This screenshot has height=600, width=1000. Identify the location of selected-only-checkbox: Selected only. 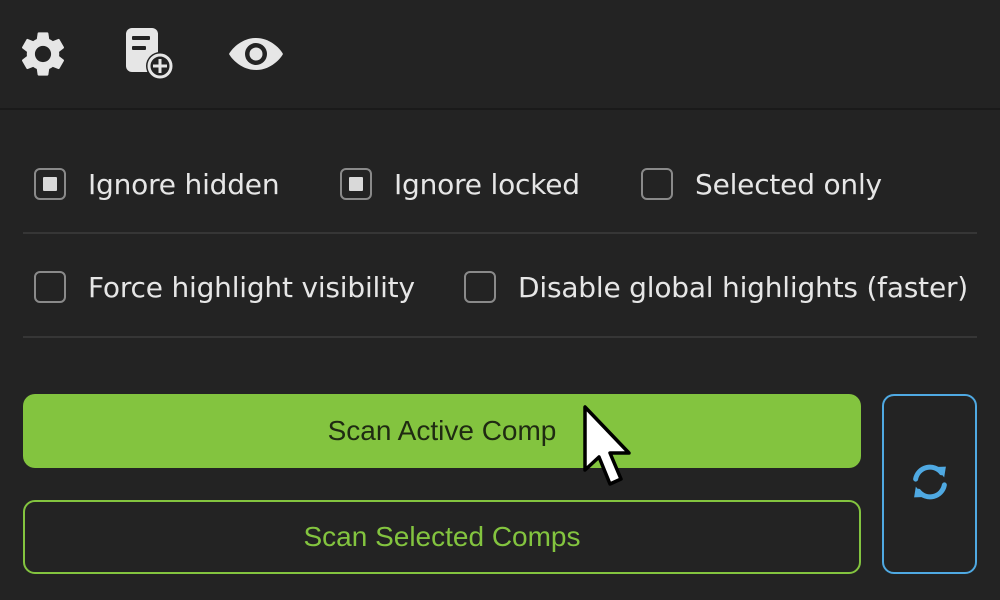
(761, 184).